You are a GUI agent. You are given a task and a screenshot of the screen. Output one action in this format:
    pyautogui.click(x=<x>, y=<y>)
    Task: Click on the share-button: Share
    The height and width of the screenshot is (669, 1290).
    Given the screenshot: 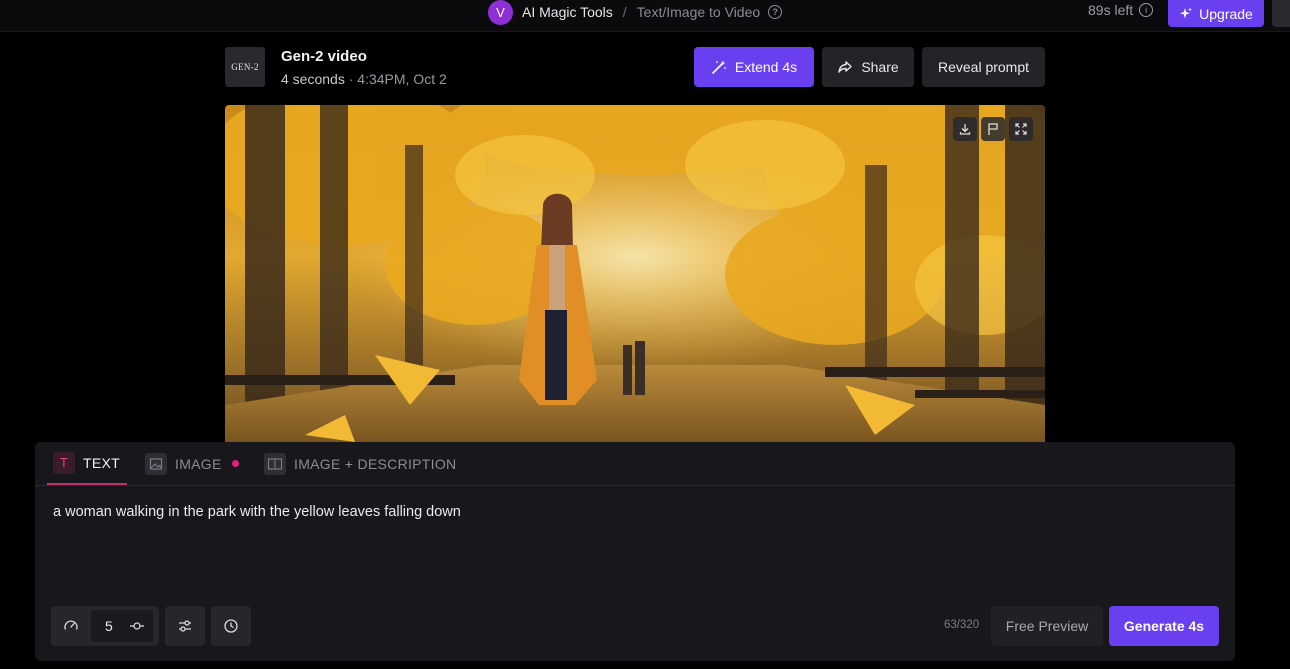 What is the action you would take?
    pyautogui.click(x=868, y=67)
    